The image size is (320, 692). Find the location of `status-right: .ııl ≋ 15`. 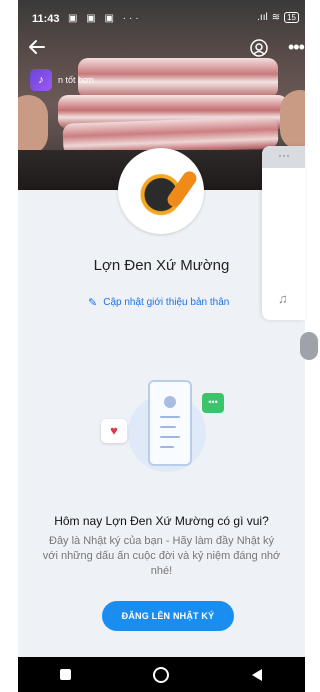

status-right: .ııl ≋ 15 is located at coordinates (278, 17).